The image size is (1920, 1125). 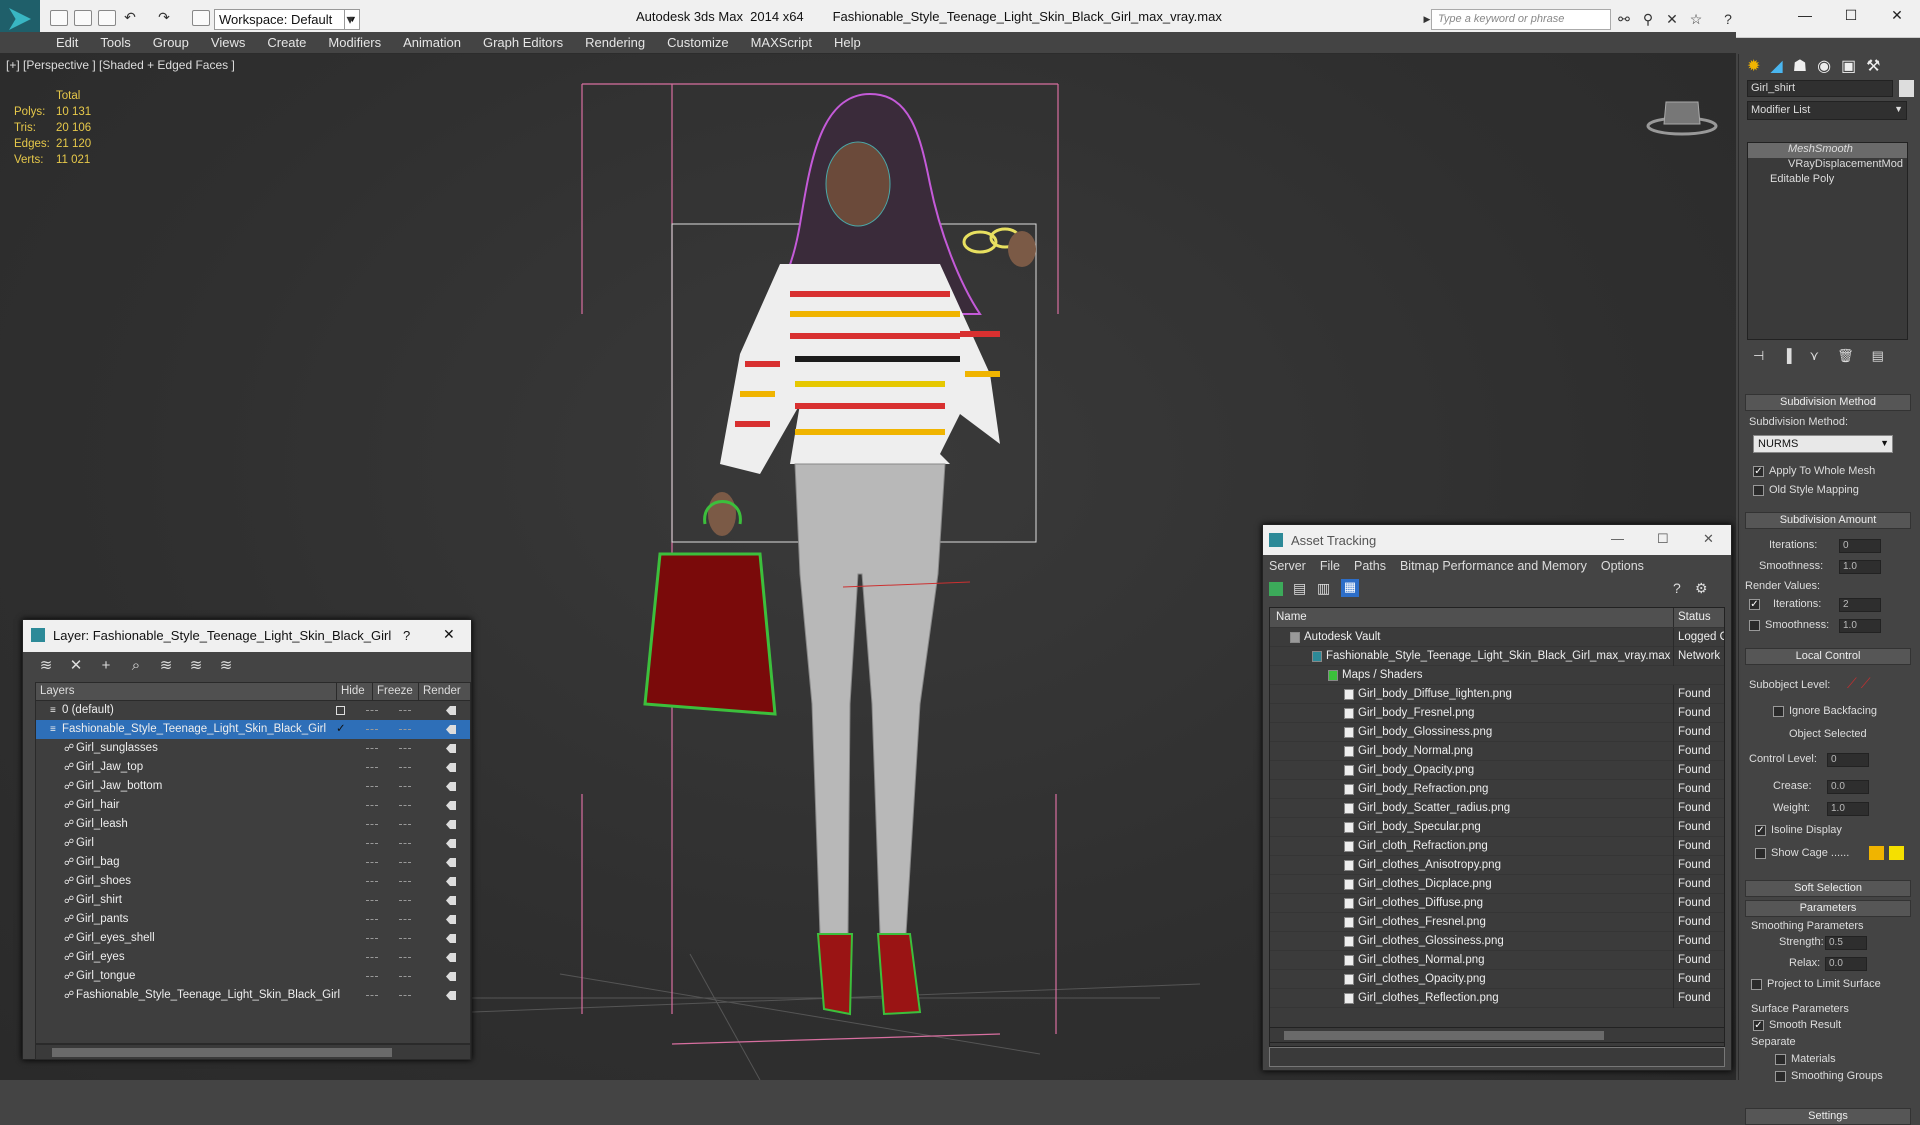 What do you see at coordinates (253, 1052) in the screenshot?
I see `layer-hscrollbar` at bounding box center [253, 1052].